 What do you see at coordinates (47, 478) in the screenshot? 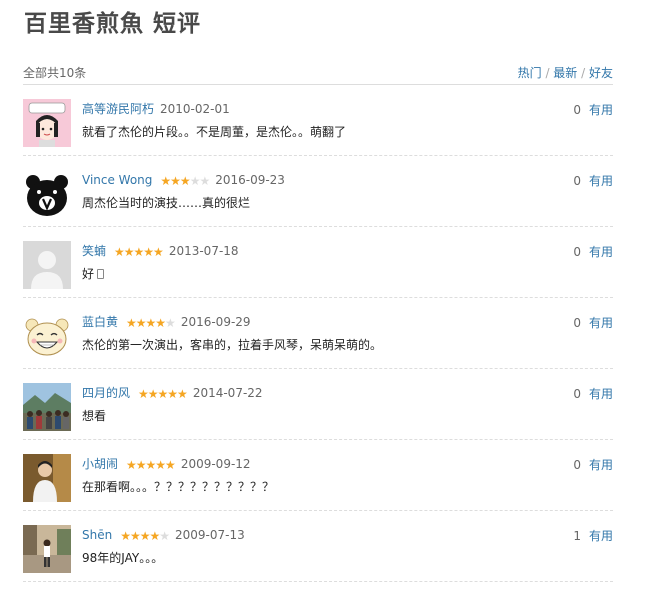
I see `person-photo-avatar` at bounding box center [47, 478].